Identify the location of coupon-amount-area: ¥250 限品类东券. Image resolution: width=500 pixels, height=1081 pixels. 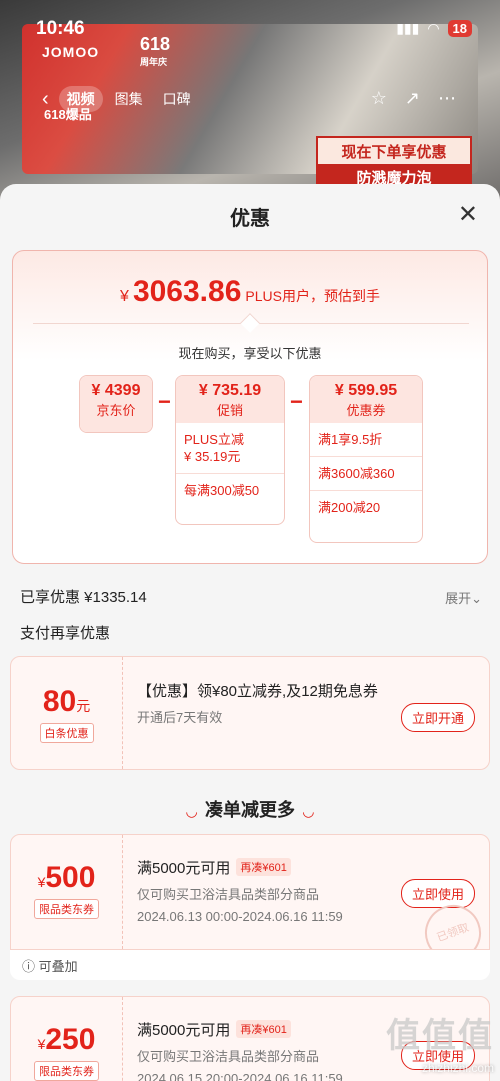
(67, 1039).